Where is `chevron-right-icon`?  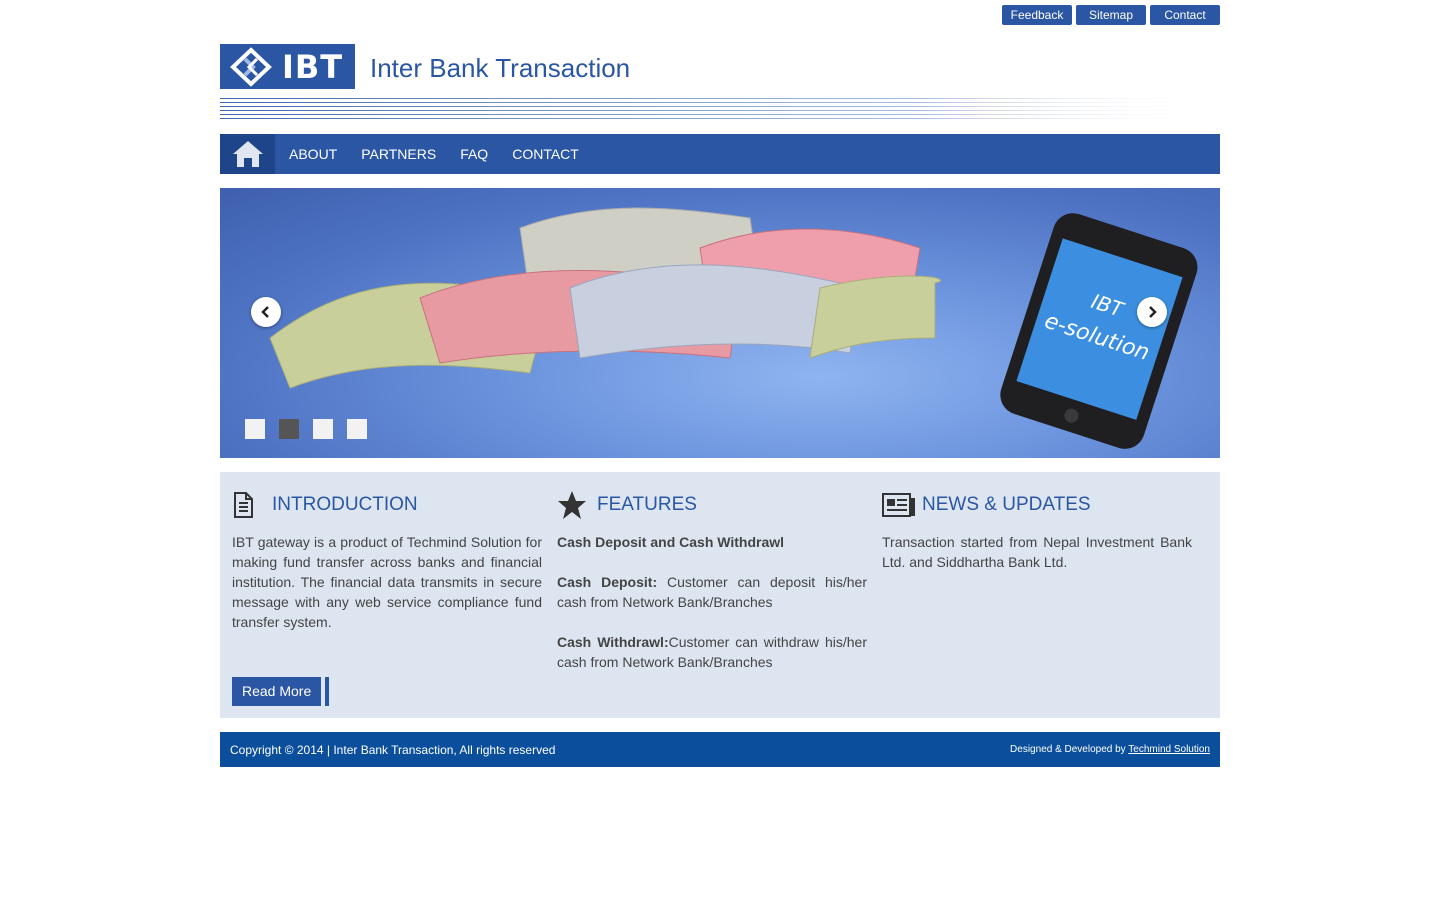
chevron-right-icon is located at coordinates (1153, 312).